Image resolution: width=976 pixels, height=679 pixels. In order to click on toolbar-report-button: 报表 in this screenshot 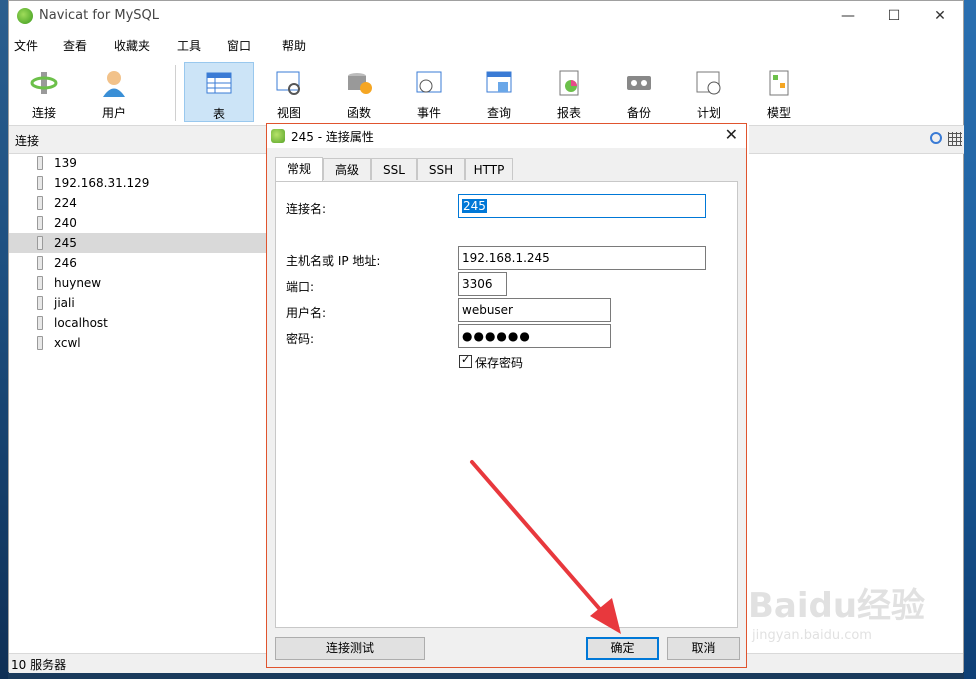, I will do `click(569, 92)`.